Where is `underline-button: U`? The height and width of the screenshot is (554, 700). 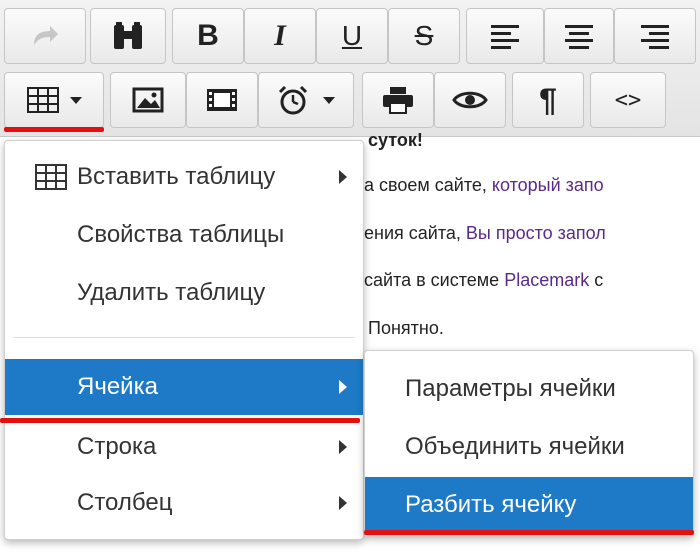
underline-button: U is located at coordinates (352, 36).